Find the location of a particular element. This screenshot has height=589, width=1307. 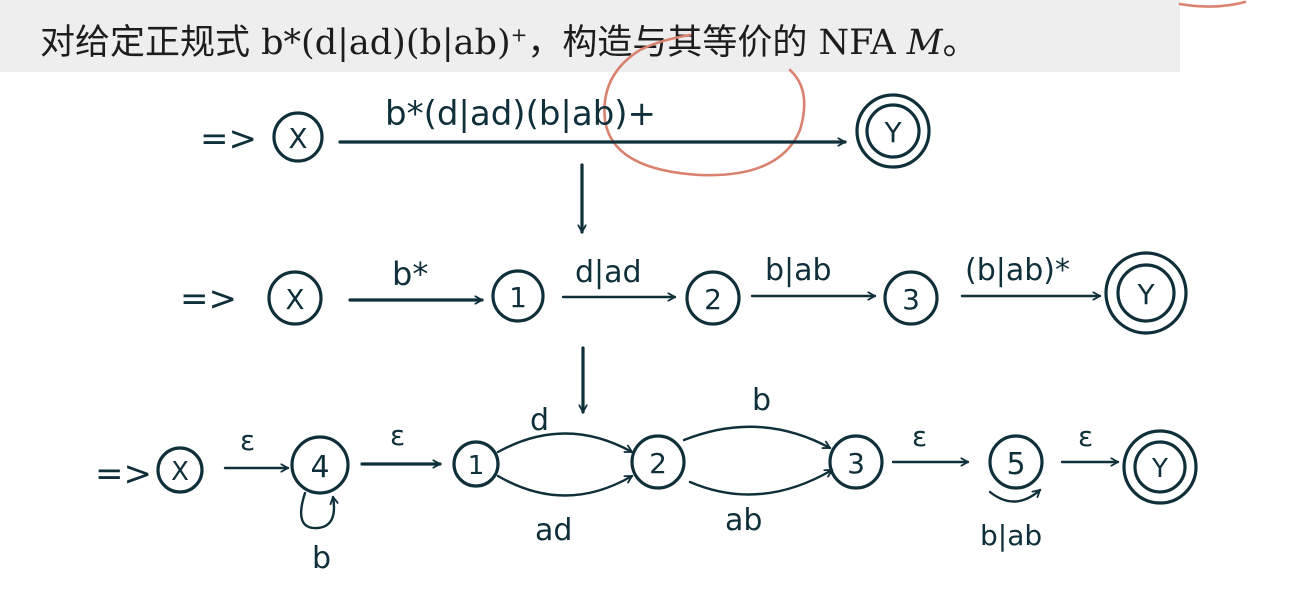

row3-edge-2-3-bottom is located at coordinates (761, 482).